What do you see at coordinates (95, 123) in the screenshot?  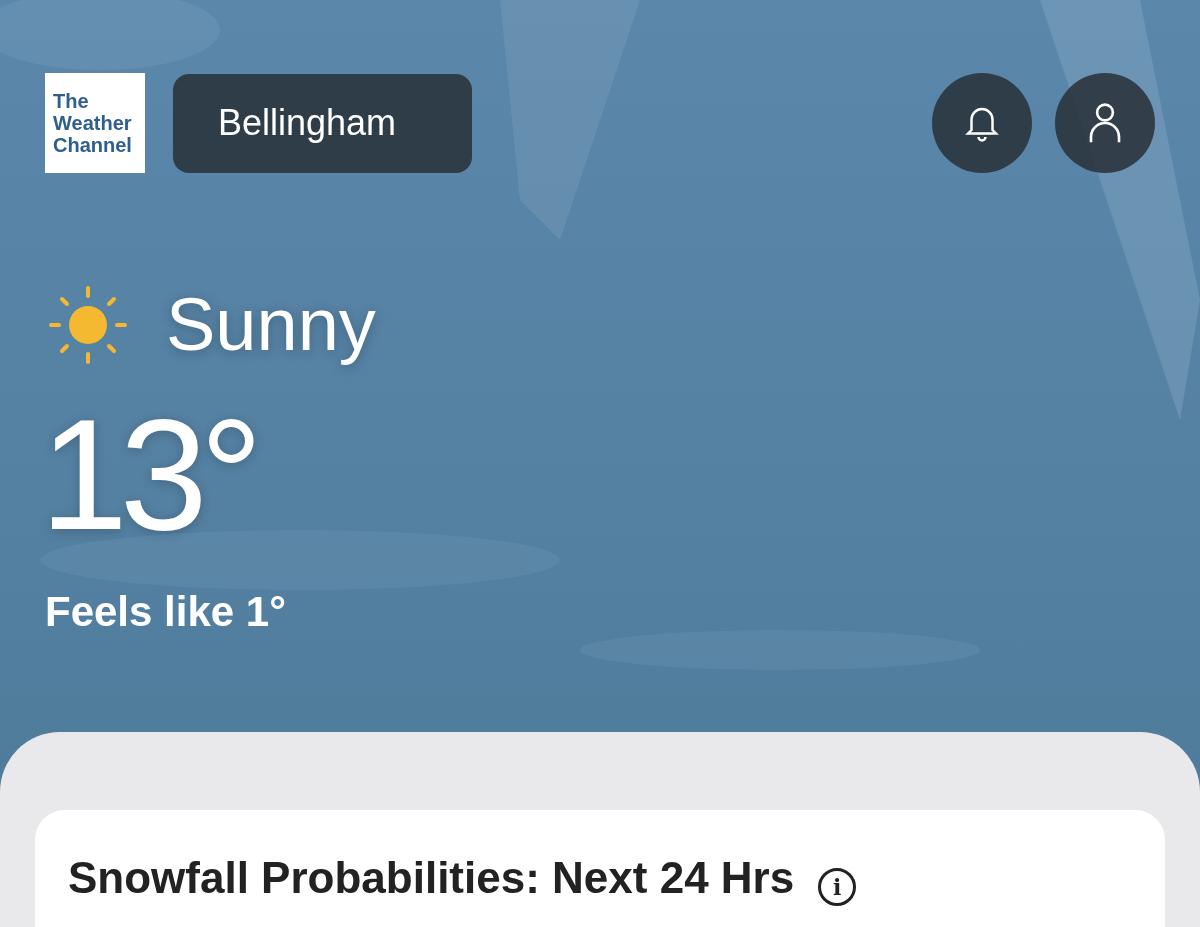 I see `logo: The Weather Channel` at bounding box center [95, 123].